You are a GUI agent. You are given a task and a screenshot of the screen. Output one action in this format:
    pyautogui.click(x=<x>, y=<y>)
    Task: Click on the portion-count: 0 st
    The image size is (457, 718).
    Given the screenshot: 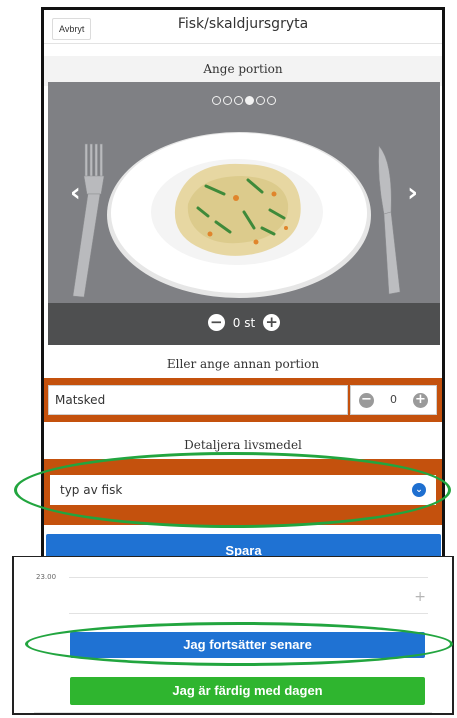 What is the action you would take?
    pyautogui.click(x=244, y=323)
    